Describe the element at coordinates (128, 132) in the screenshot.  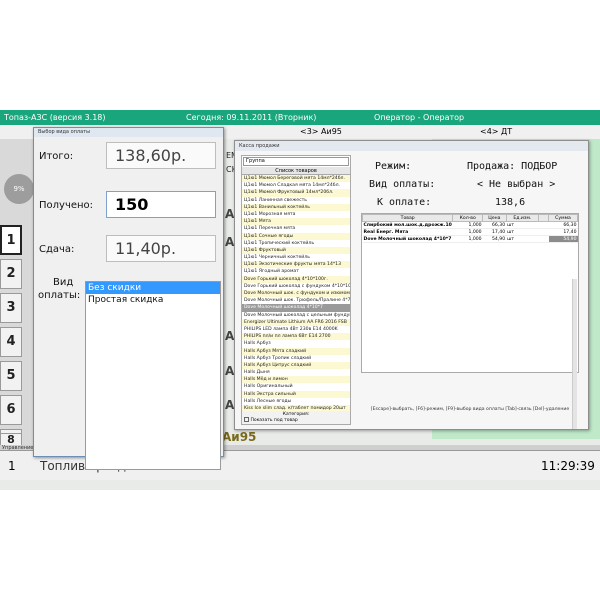
I see `payment-dialog-title: Выбор вида оплаты` at that location.